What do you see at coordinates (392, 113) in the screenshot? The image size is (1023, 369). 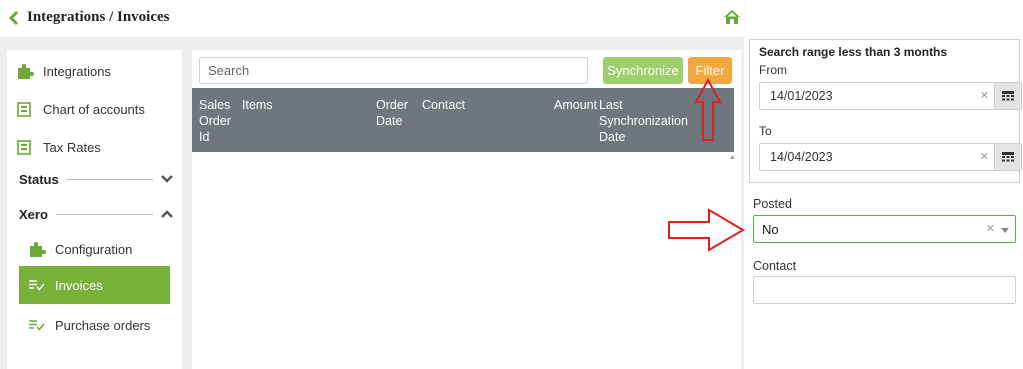 I see `column-header-order-date: Order Date` at bounding box center [392, 113].